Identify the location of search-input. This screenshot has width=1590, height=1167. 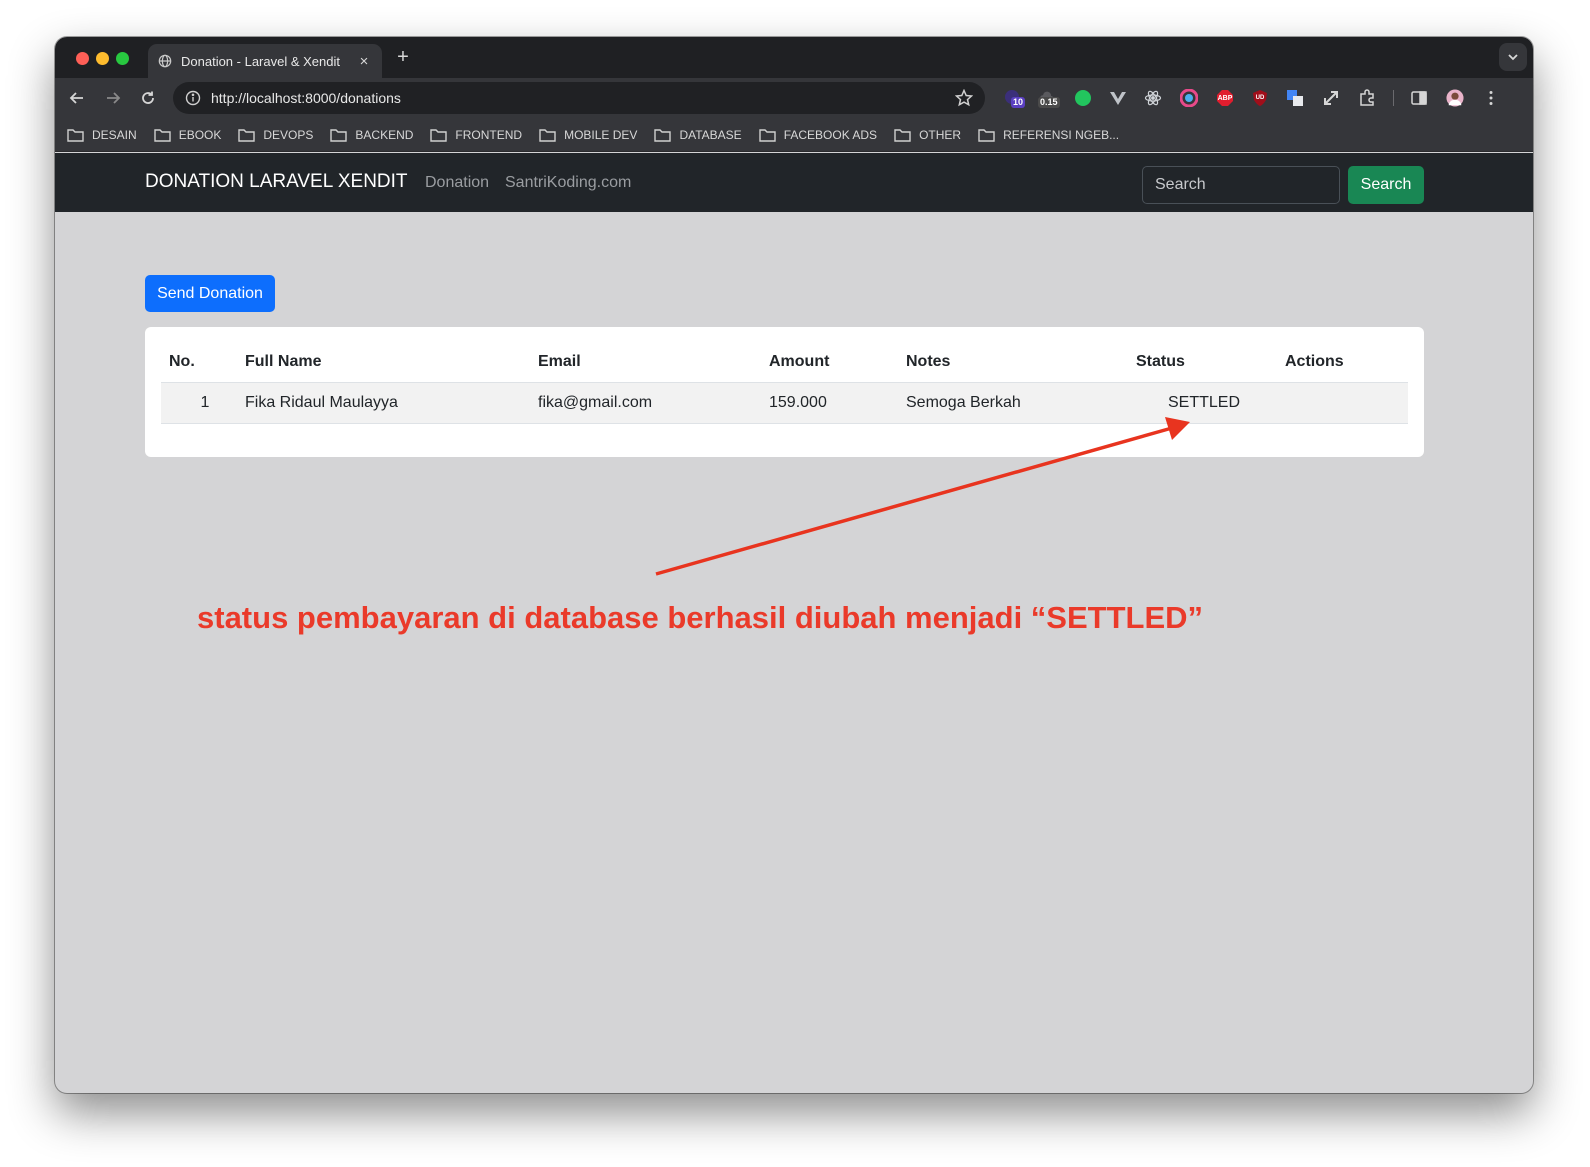
(1241, 185).